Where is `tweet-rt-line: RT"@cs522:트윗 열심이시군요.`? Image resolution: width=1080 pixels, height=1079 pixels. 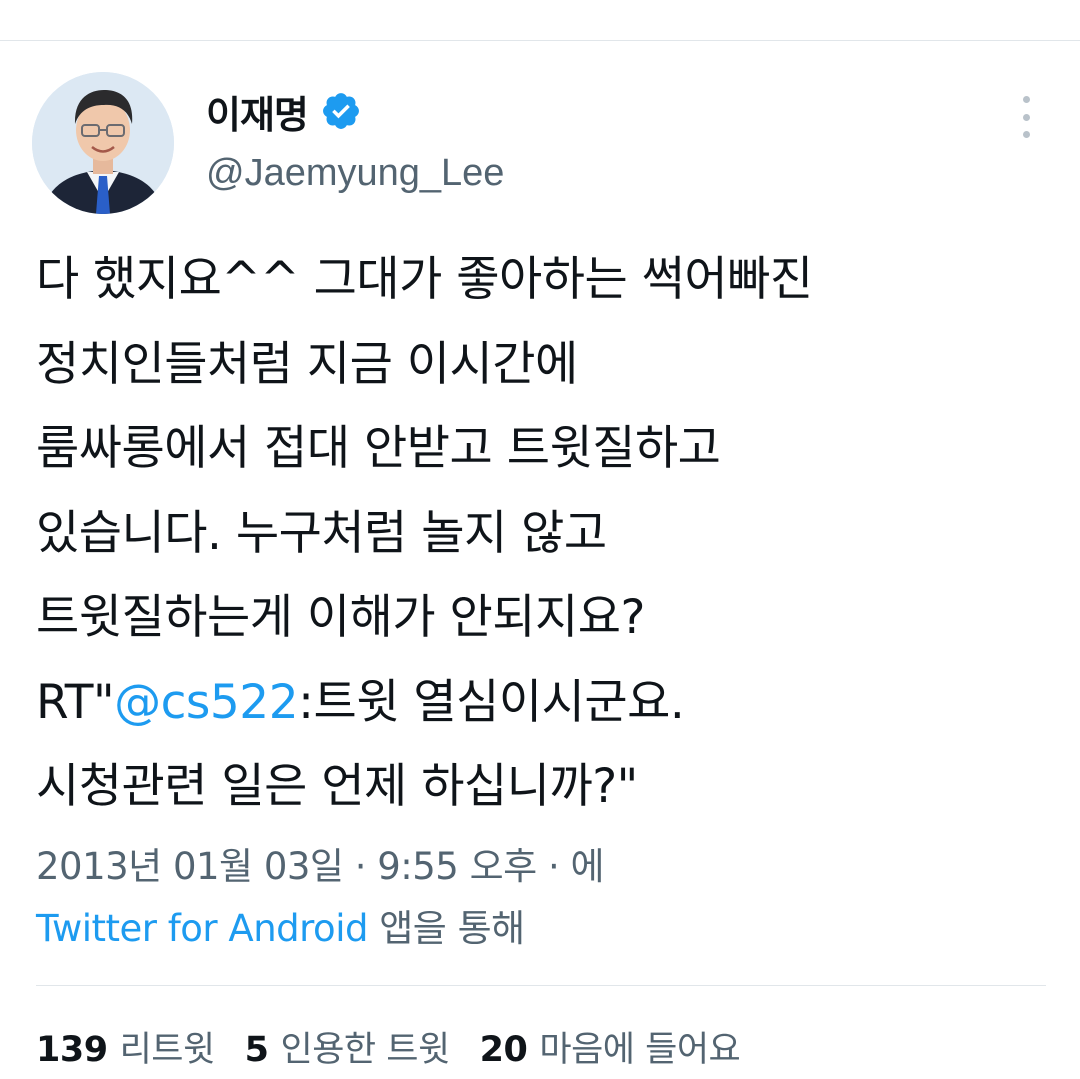 tweet-rt-line: RT"@cs522:트윗 열심이시군요. is located at coordinates (551, 703).